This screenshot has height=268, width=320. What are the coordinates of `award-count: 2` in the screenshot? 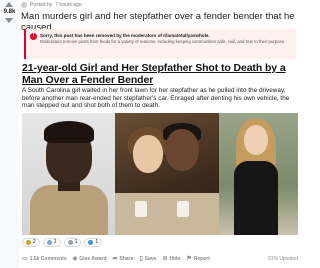 It's located at (34, 242).